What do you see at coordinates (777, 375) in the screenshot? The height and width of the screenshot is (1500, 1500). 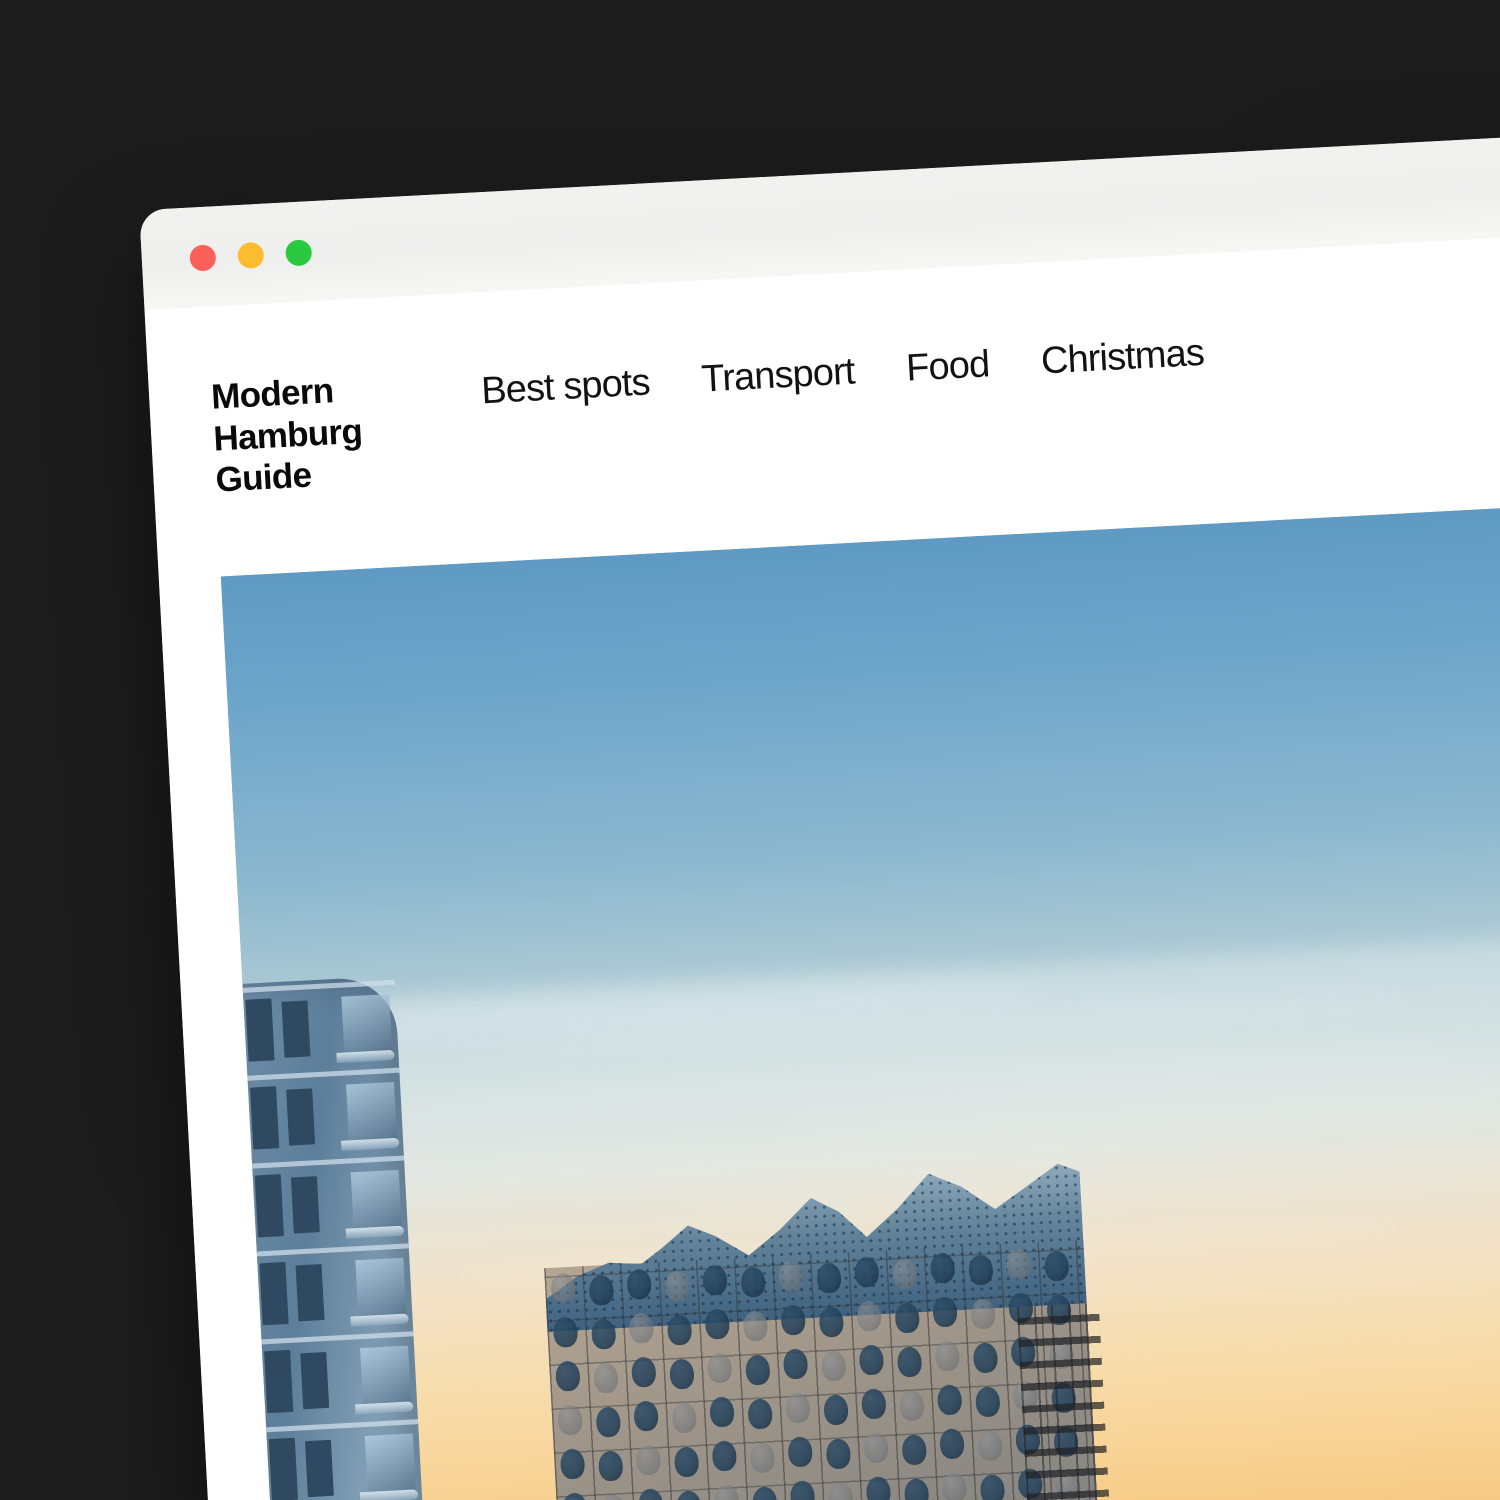 I see `nav-item-transport: Transport` at bounding box center [777, 375].